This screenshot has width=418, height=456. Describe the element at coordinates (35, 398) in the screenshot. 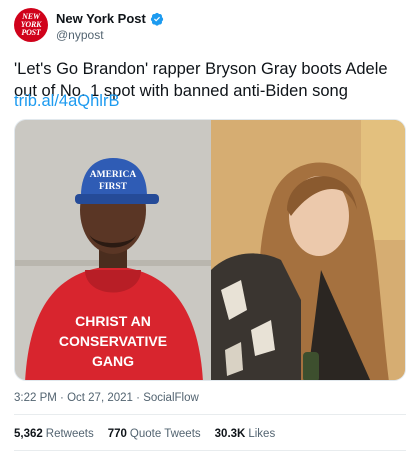

I see `tweet-time: 3:22 PM` at that location.